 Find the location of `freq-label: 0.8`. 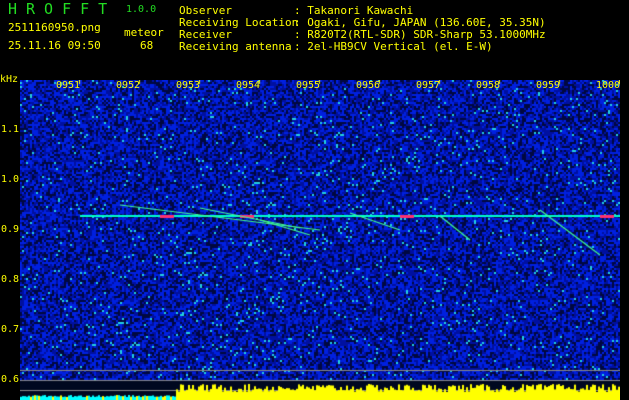

freq-label: 0.8 is located at coordinates (10, 279).